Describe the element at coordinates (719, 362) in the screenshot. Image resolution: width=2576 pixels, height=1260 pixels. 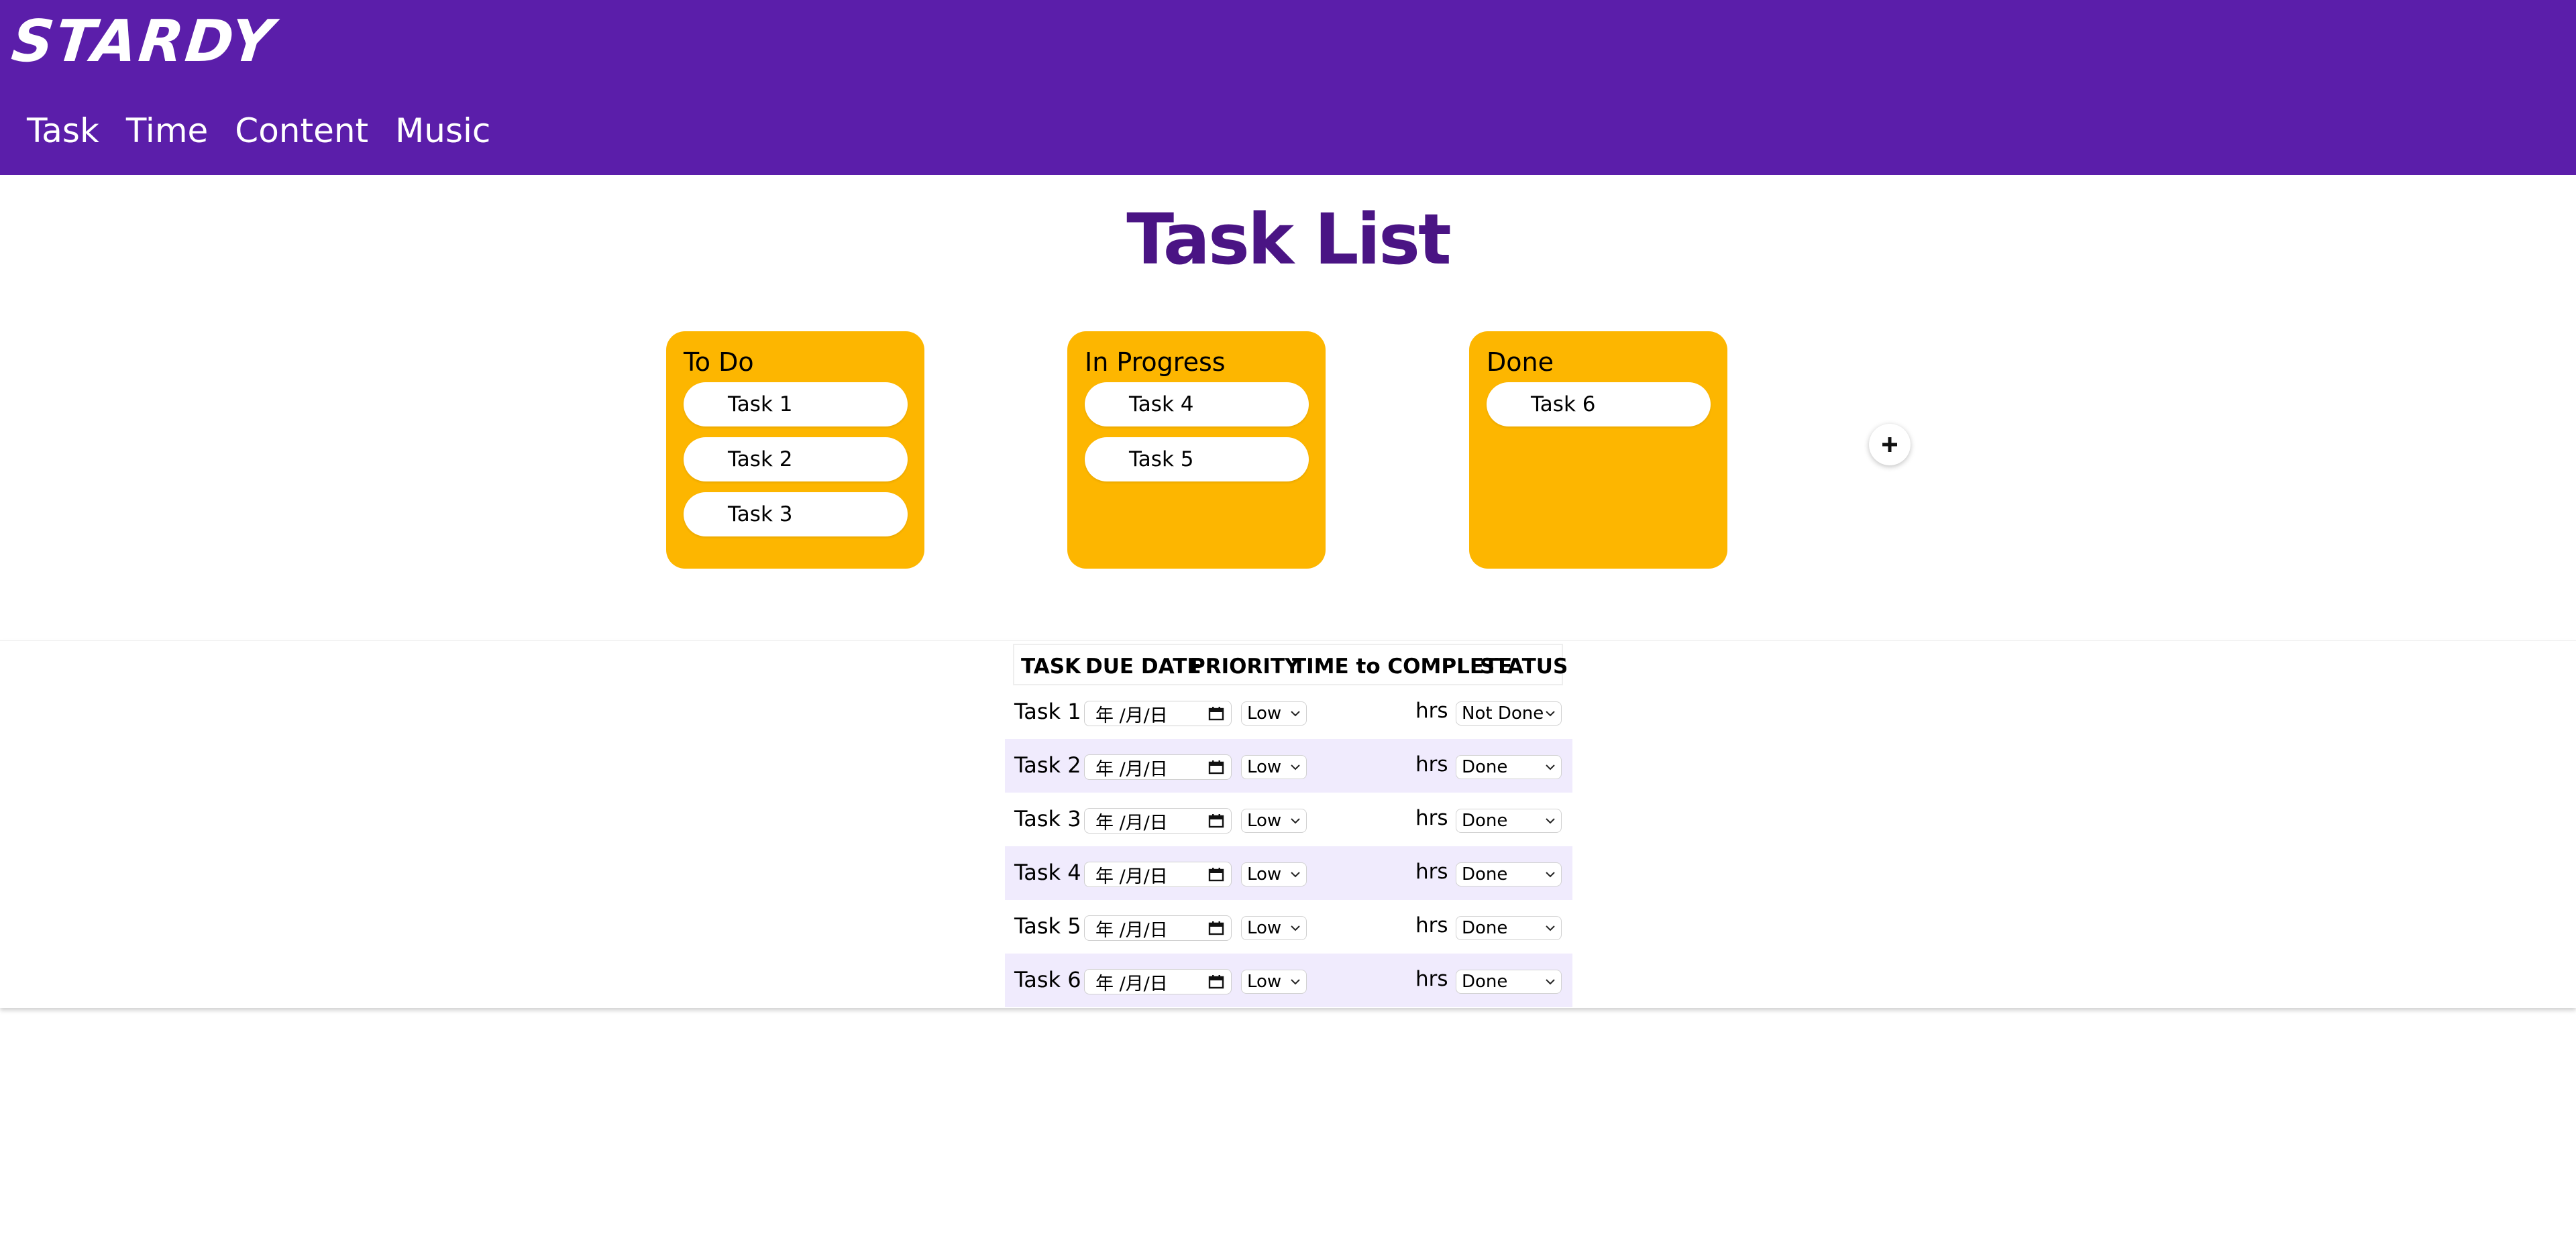
I see `column-title: To Do` at that location.